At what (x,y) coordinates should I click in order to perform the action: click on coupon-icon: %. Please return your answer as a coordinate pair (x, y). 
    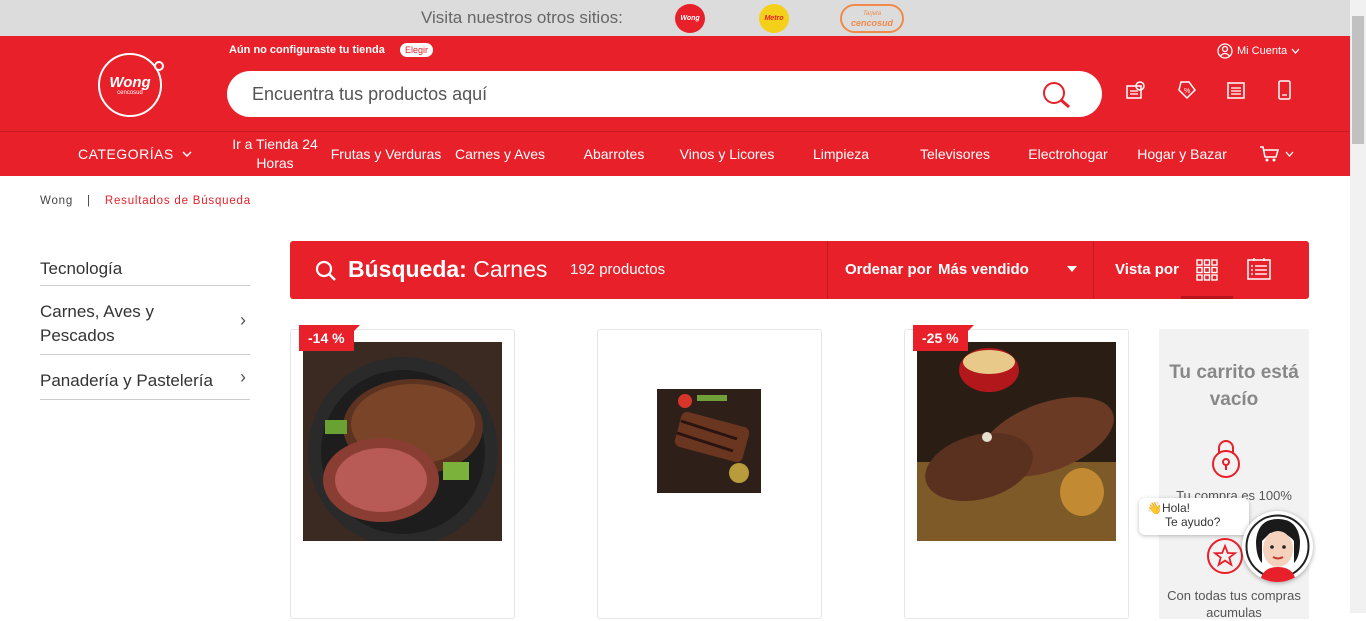
    Looking at the image, I should click on (1187, 90).